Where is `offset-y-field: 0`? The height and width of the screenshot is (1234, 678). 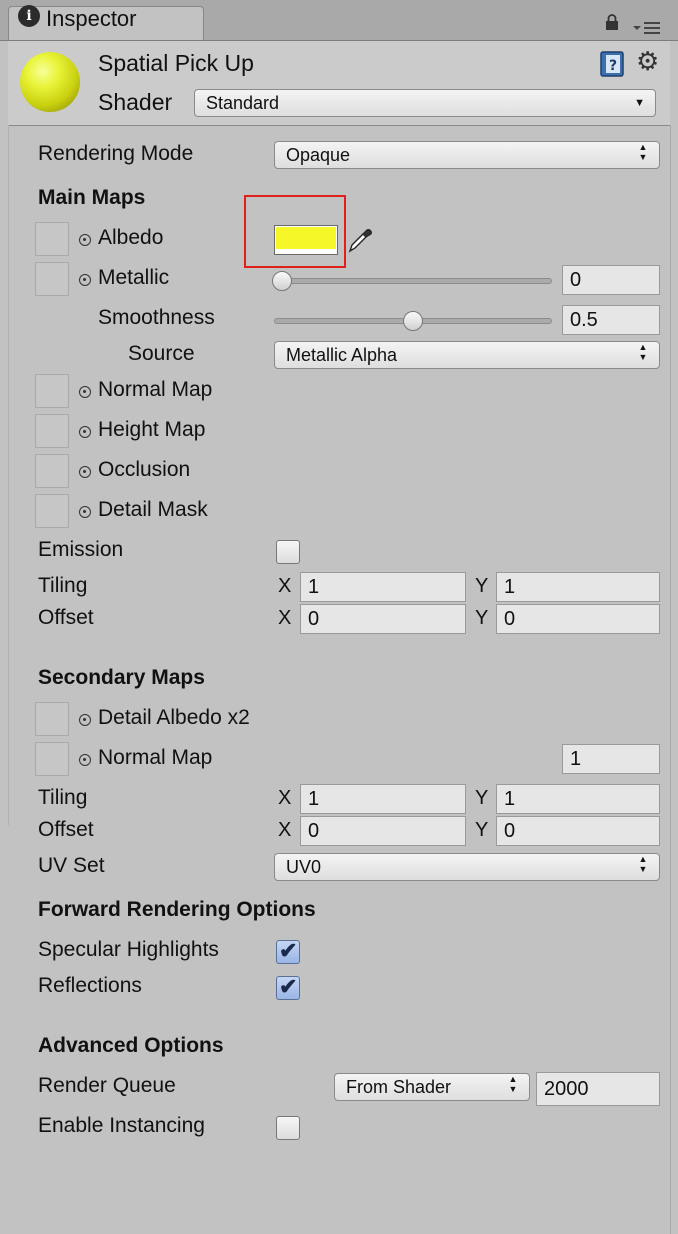 offset-y-field: 0 is located at coordinates (578, 619).